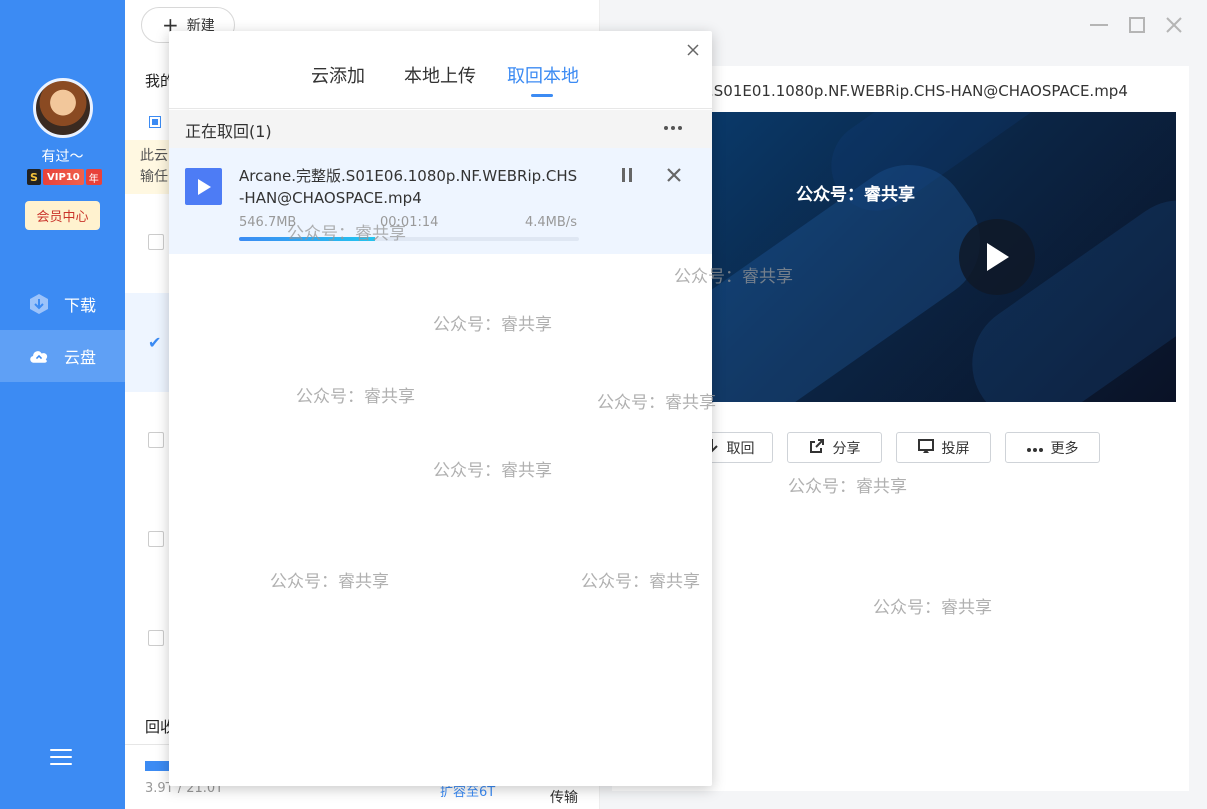  I want to click on video-watermark: 公众号：睿共享, so click(855, 195).